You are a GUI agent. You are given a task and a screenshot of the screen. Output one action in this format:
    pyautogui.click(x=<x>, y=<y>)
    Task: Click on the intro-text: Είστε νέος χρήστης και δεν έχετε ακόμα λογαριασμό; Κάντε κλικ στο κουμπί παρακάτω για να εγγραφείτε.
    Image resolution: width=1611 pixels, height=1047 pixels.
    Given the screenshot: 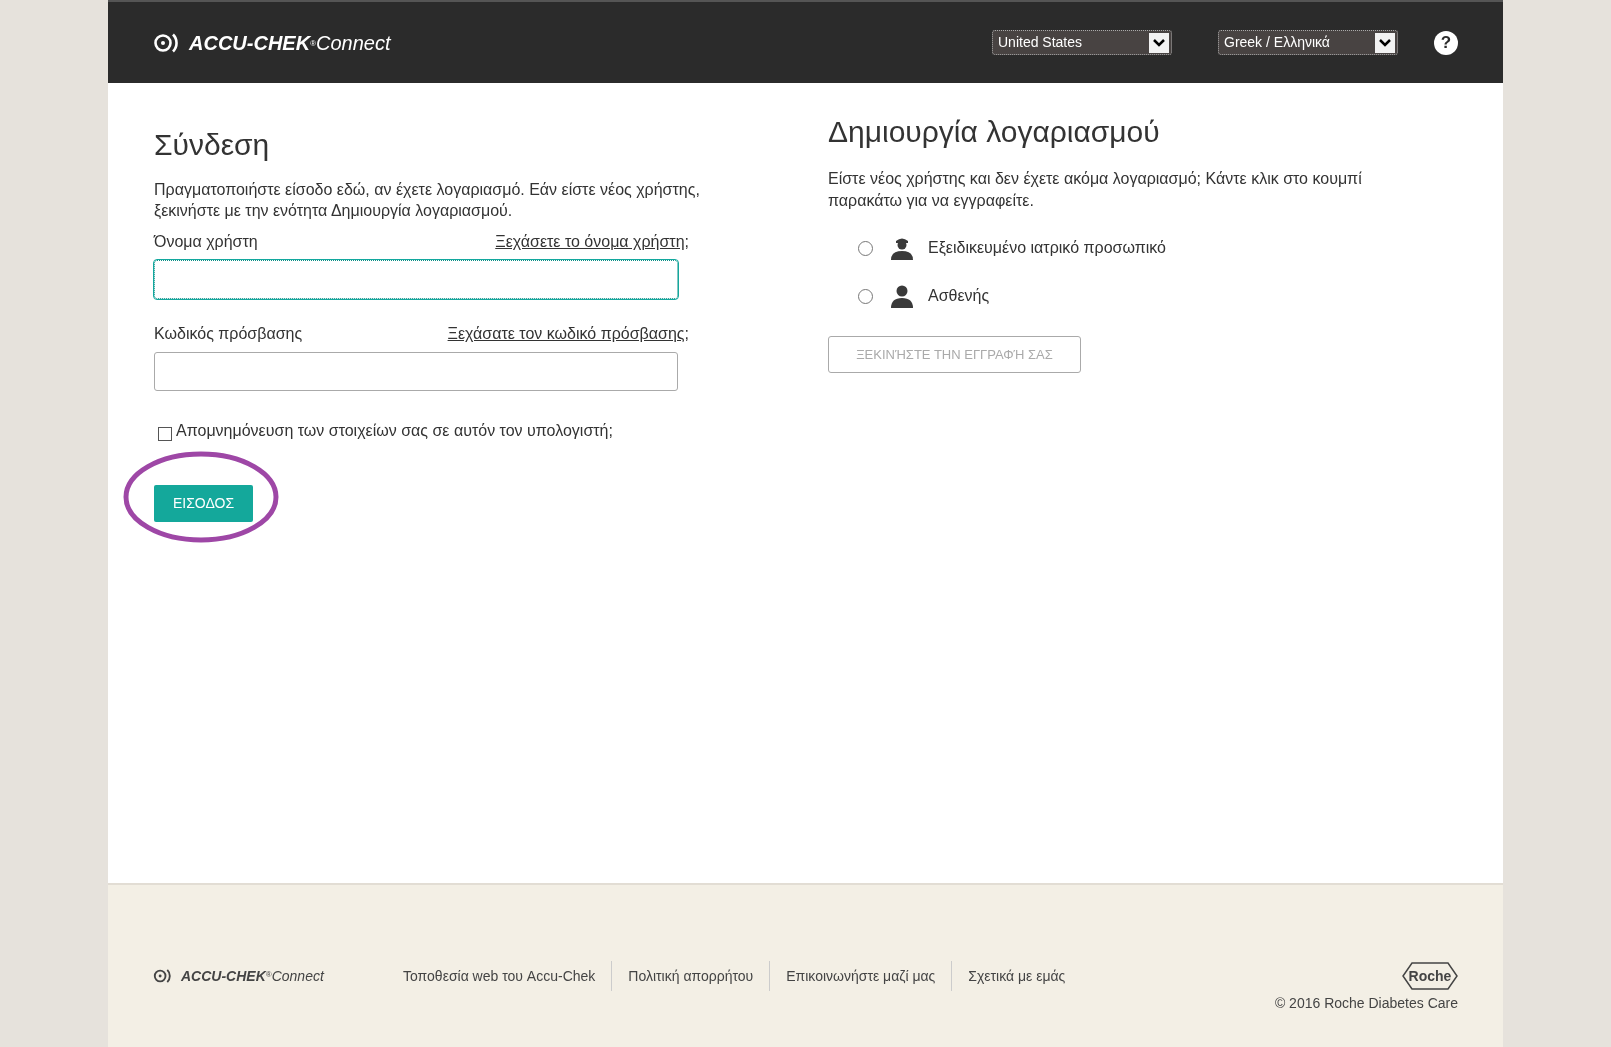 What is the action you would take?
    pyautogui.click(x=1095, y=190)
    